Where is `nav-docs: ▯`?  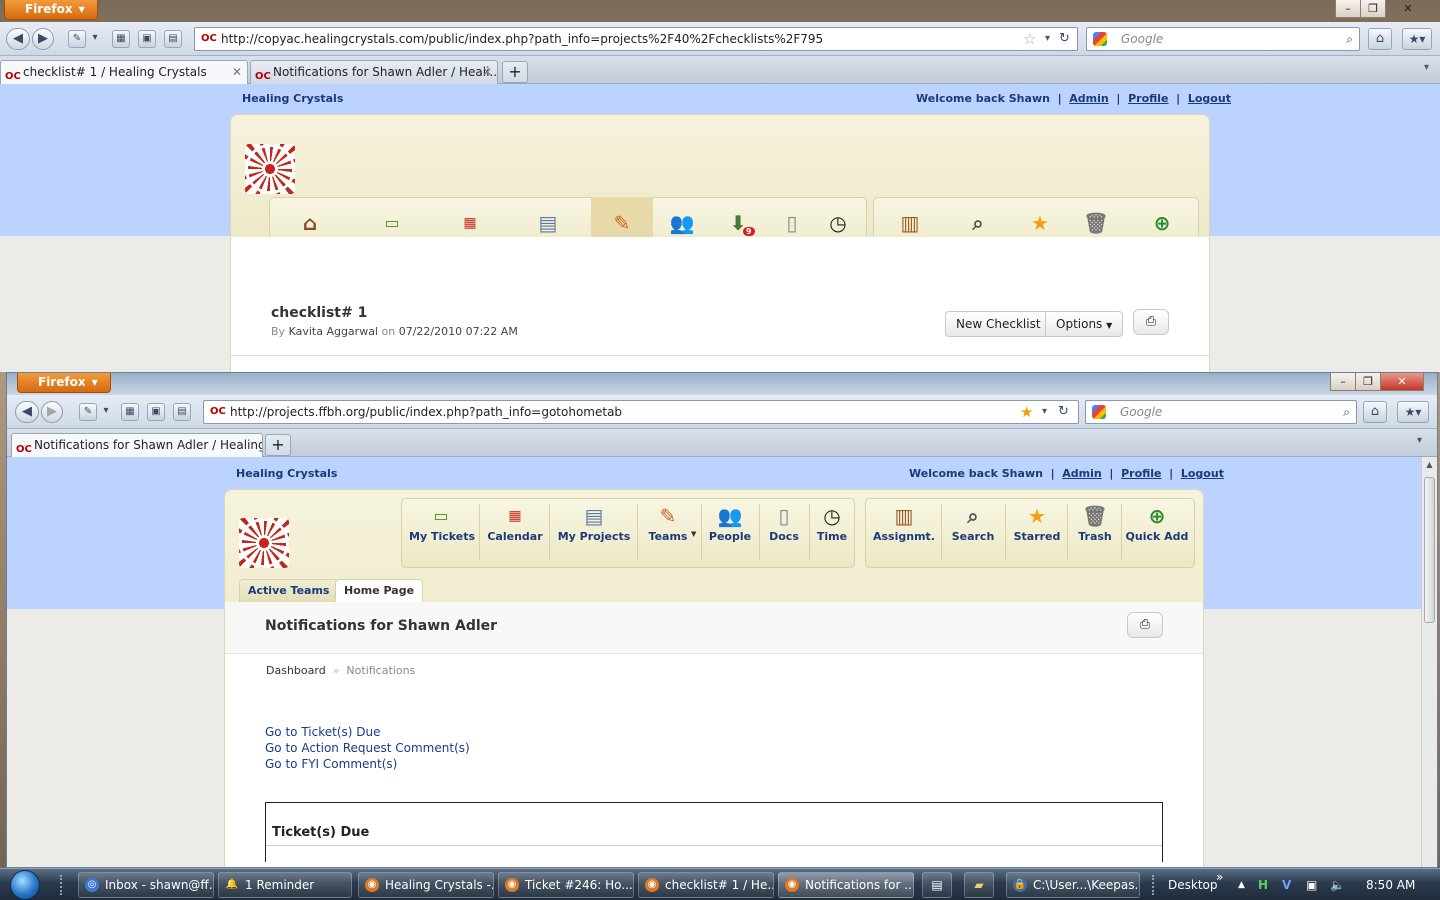 nav-docs: ▯ is located at coordinates (792, 224).